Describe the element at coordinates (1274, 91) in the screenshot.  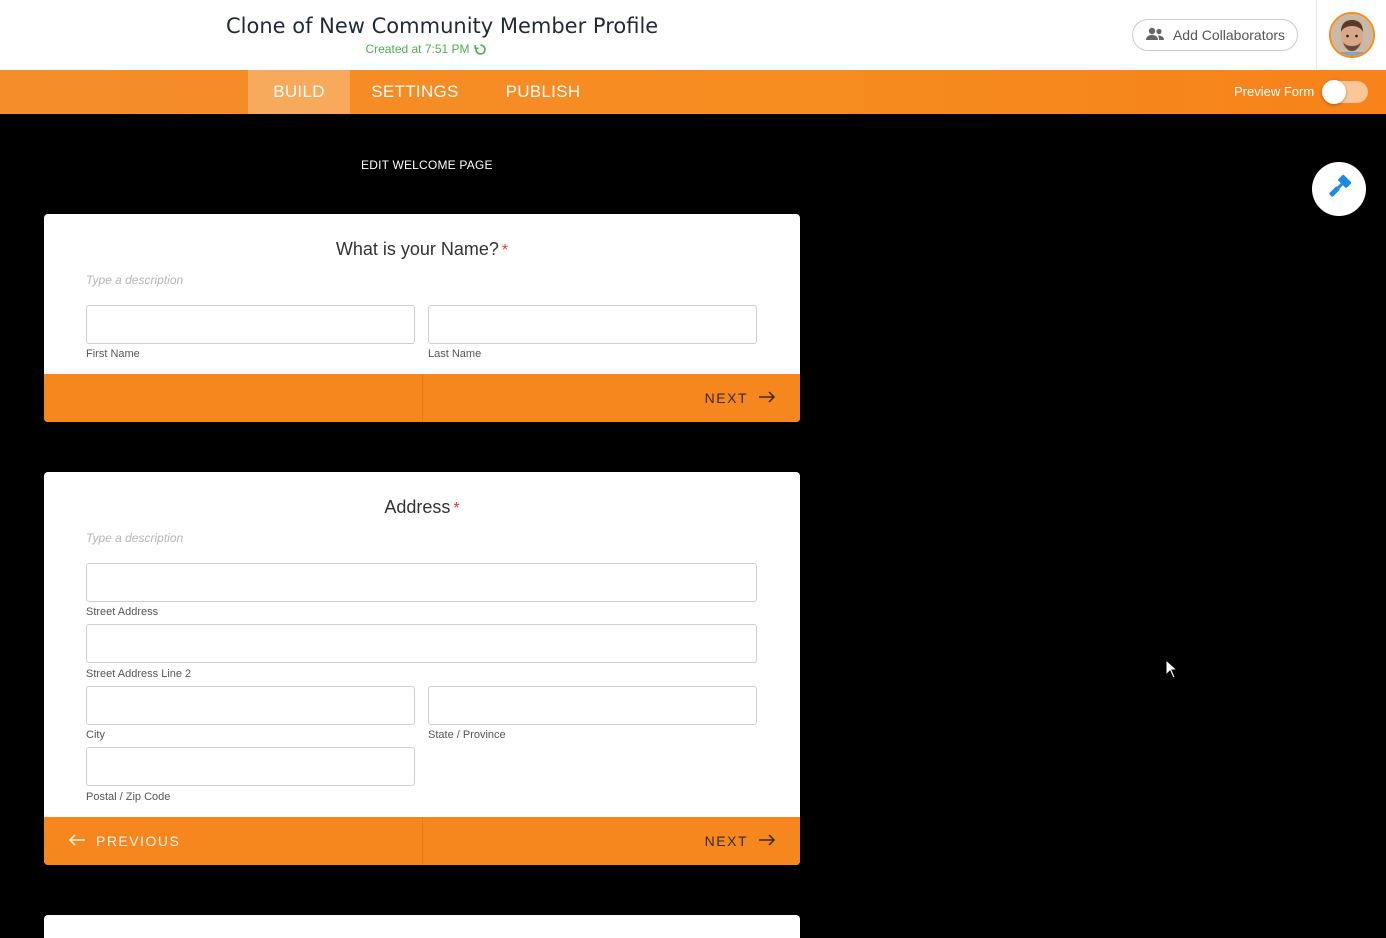
I see `preview-form-label: Preview Form` at that location.